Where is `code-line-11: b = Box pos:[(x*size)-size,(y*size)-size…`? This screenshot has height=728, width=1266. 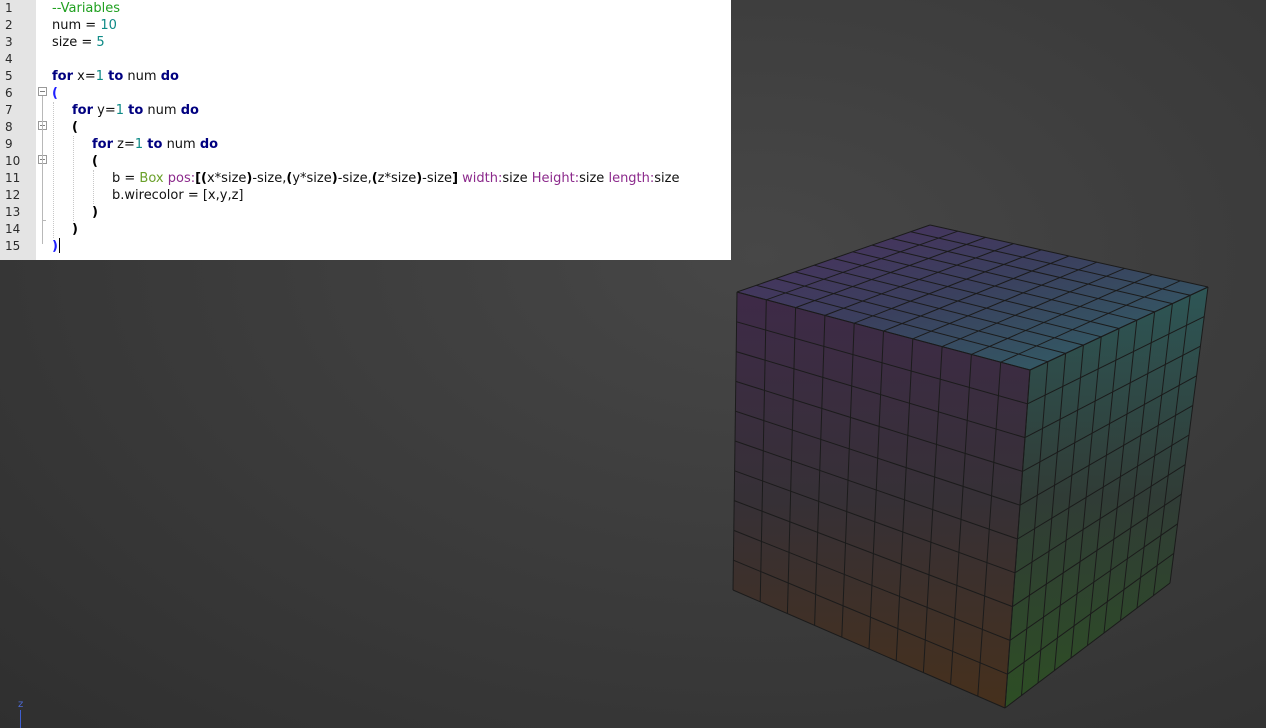
code-line-11: b = Box pos:[(x*size)-size,(y*size)-size… is located at coordinates (396, 178).